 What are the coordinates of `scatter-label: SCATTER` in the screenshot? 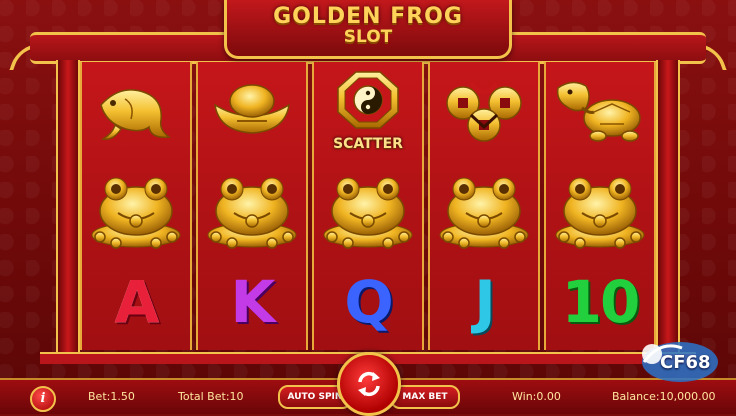 It's located at (368, 144).